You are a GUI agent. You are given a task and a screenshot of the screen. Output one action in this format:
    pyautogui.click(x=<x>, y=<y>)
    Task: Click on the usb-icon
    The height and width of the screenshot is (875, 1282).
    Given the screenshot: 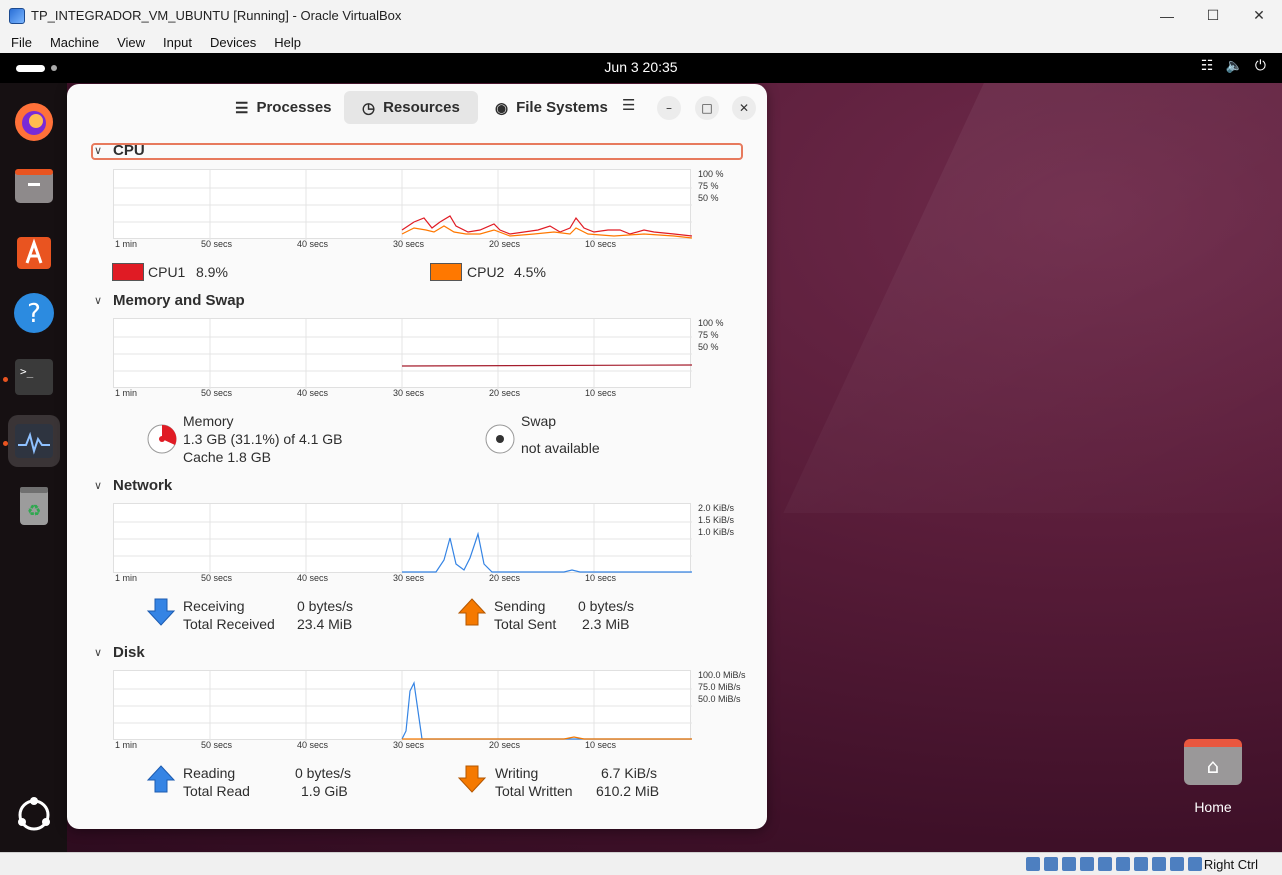 What is the action you would take?
    pyautogui.click(x=1105, y=864)
    